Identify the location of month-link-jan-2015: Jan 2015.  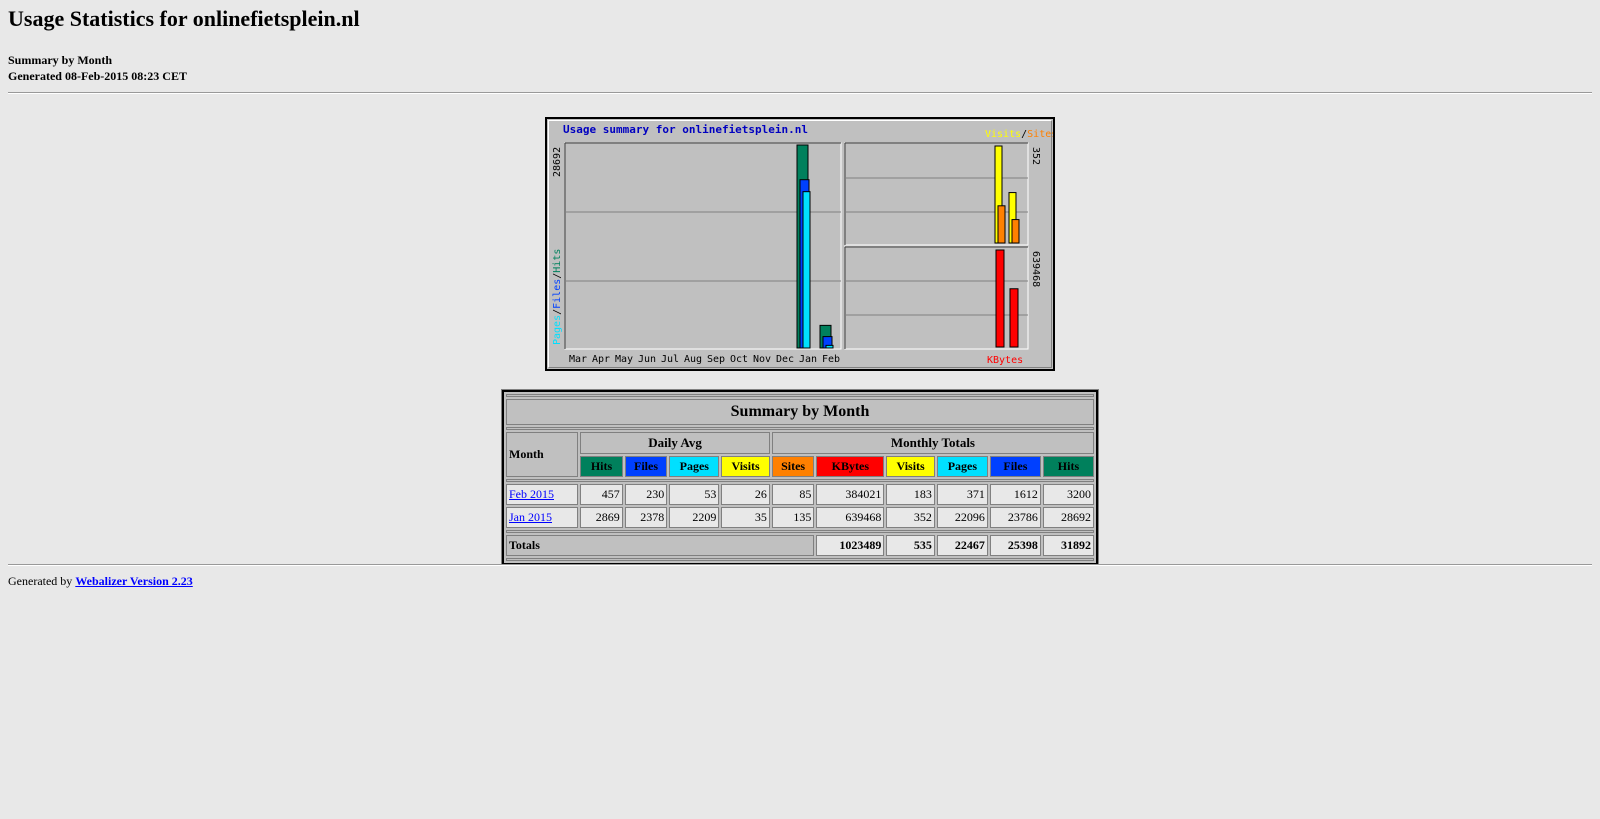
(530, 517).